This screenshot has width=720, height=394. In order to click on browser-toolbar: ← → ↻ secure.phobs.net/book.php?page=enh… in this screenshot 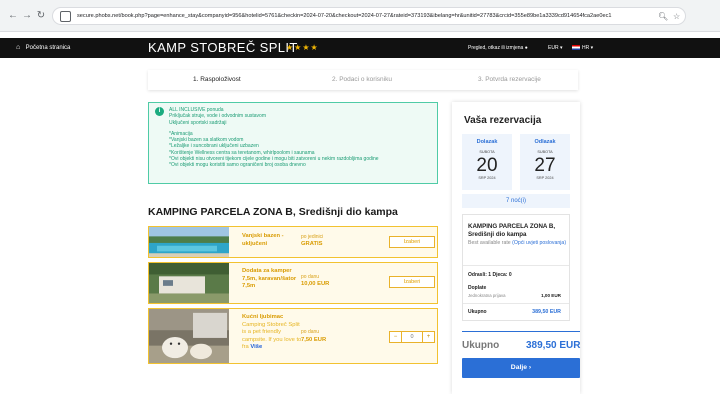, I will do `click(360, 16)`.